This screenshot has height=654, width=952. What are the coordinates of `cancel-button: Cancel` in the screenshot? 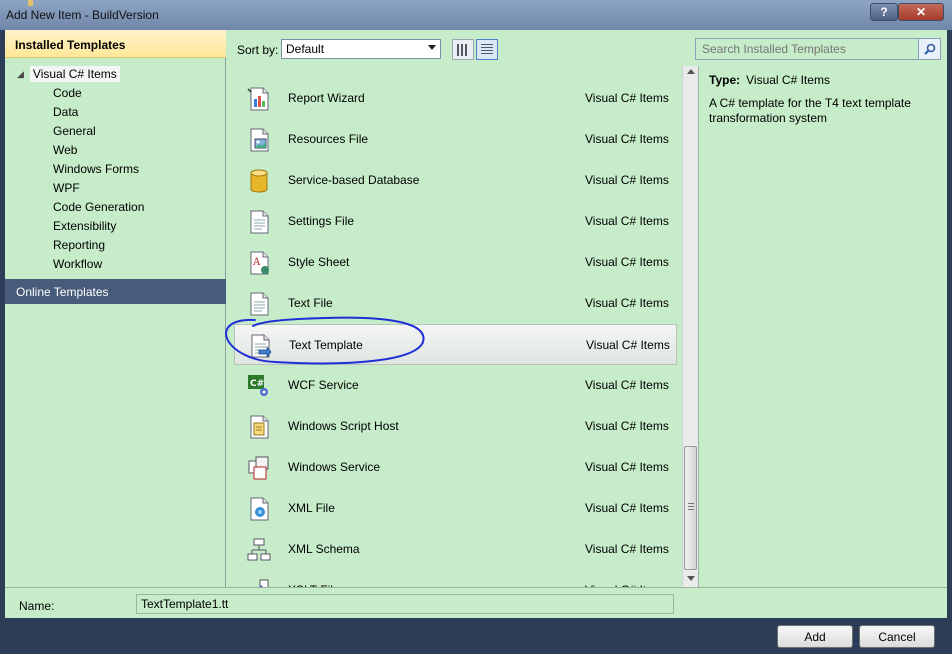 It's located at (897, 636).